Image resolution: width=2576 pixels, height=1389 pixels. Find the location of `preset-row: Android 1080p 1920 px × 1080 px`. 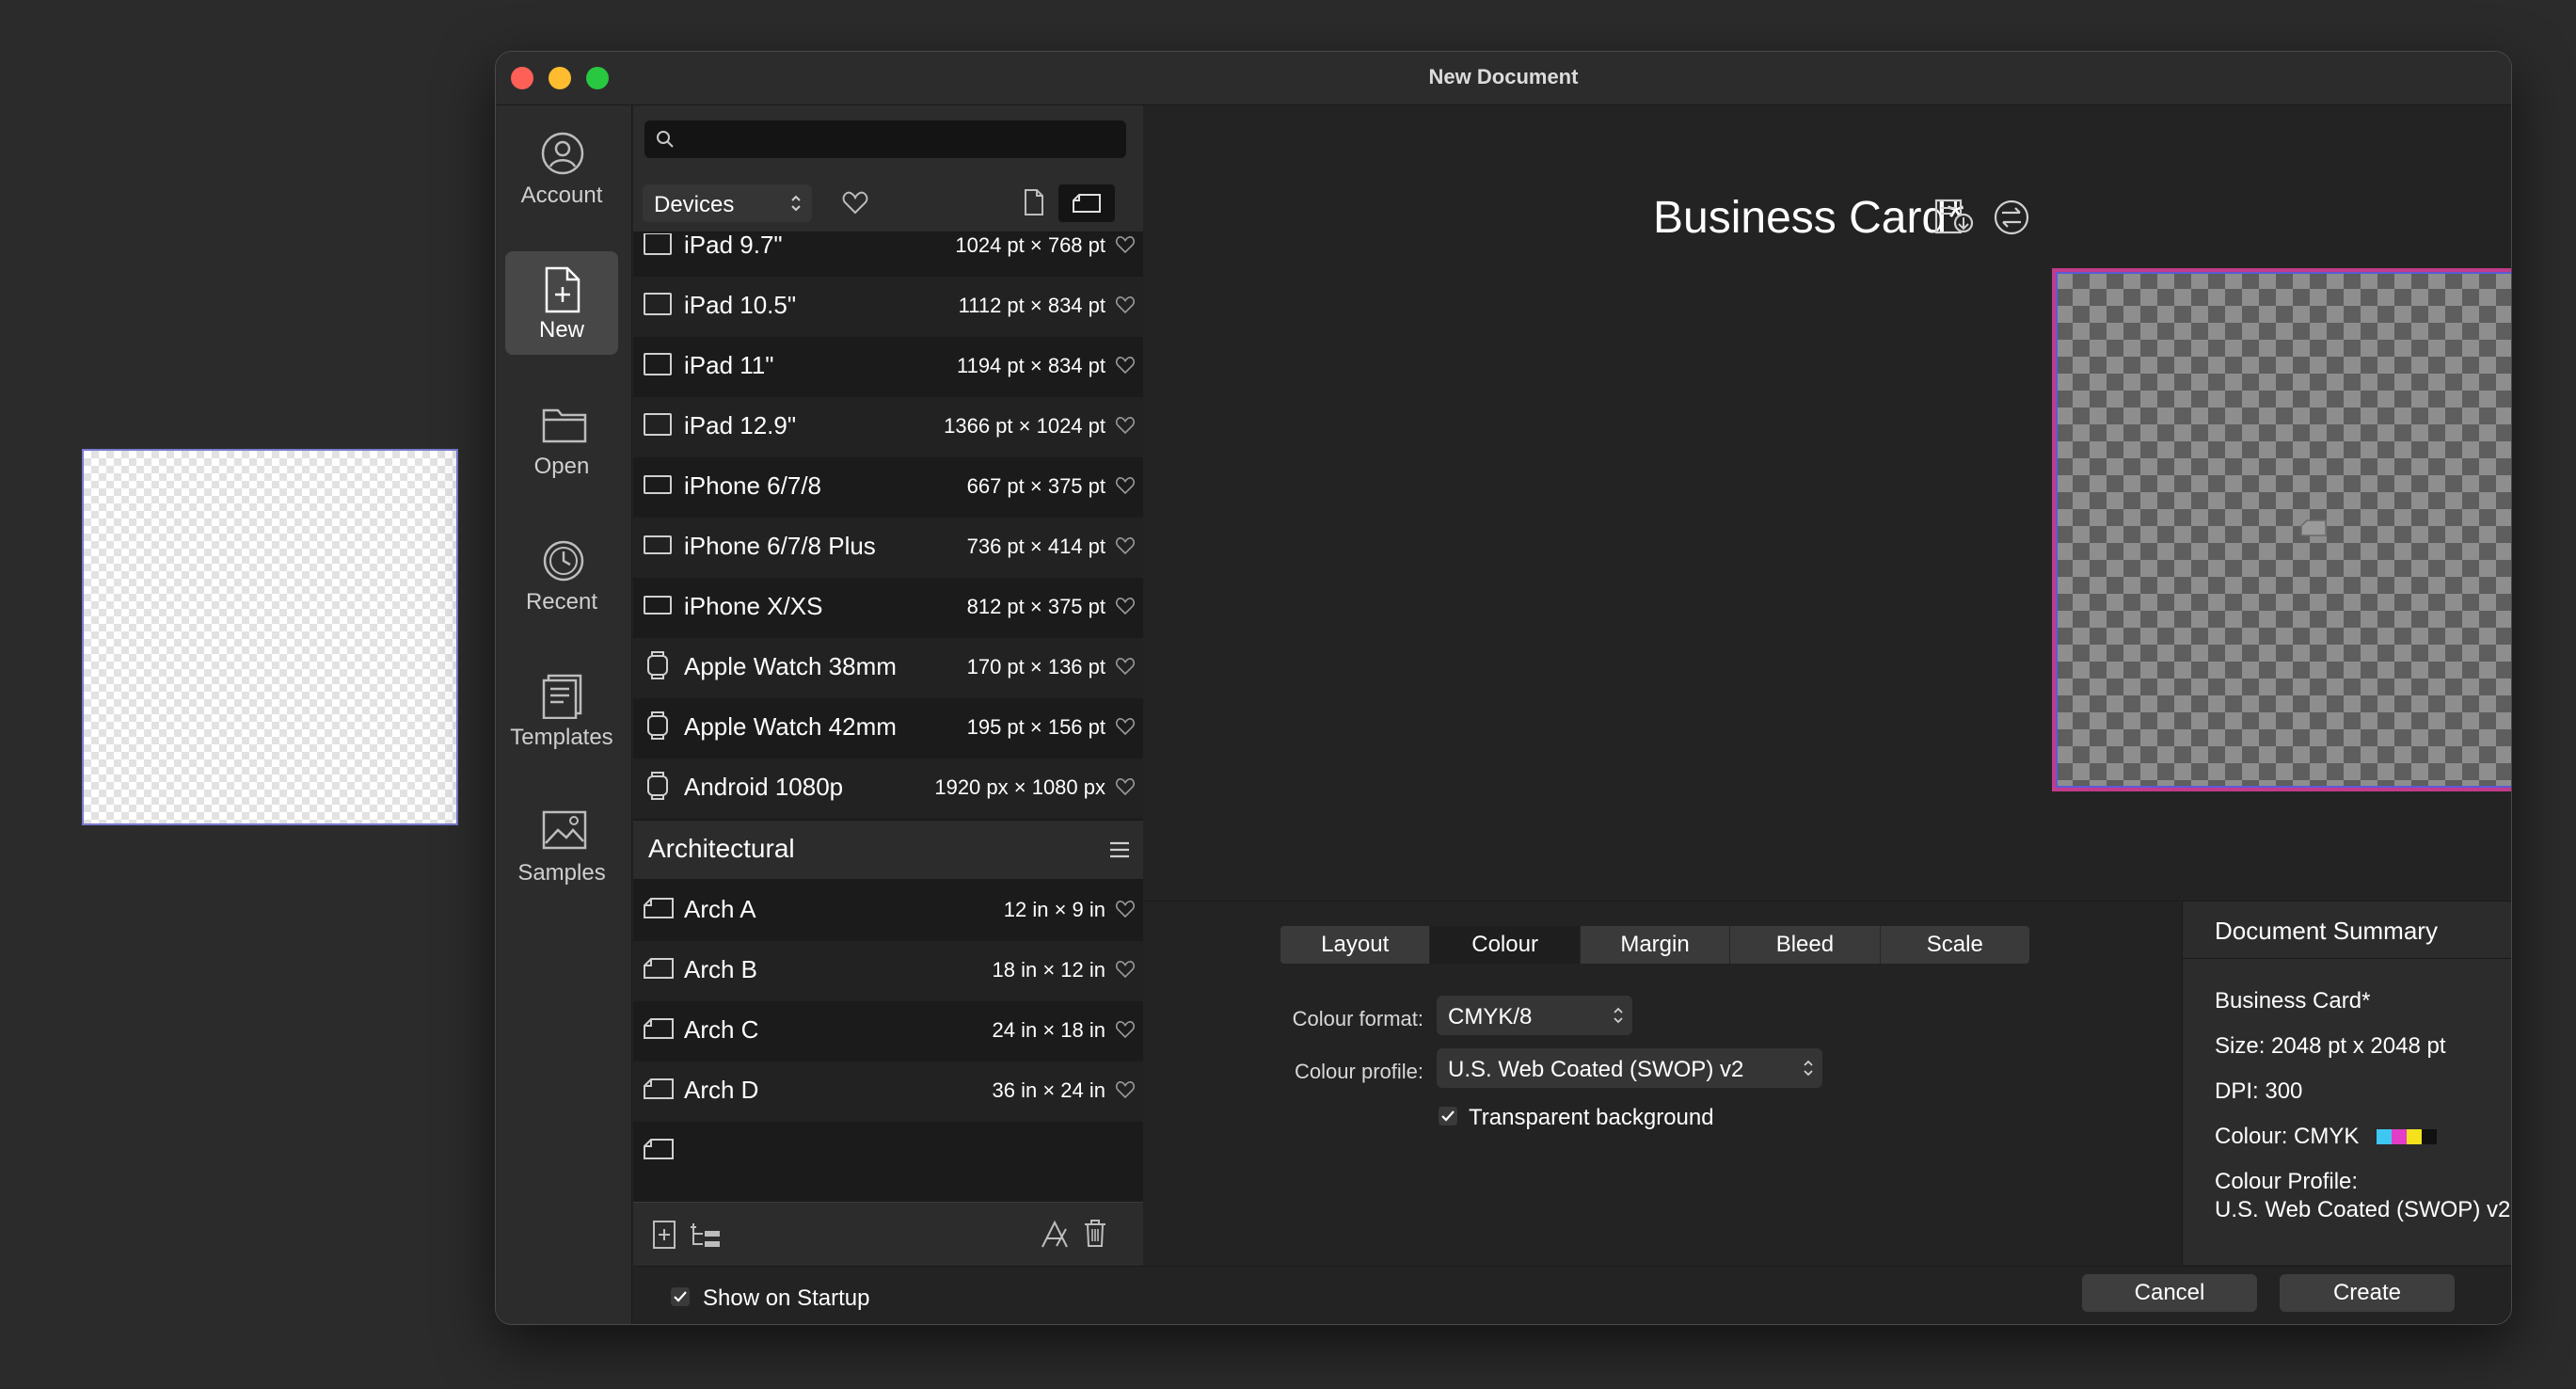

preset-row: Android 1080p 1920 px × 1080 px is located at coordinates (888, 788).